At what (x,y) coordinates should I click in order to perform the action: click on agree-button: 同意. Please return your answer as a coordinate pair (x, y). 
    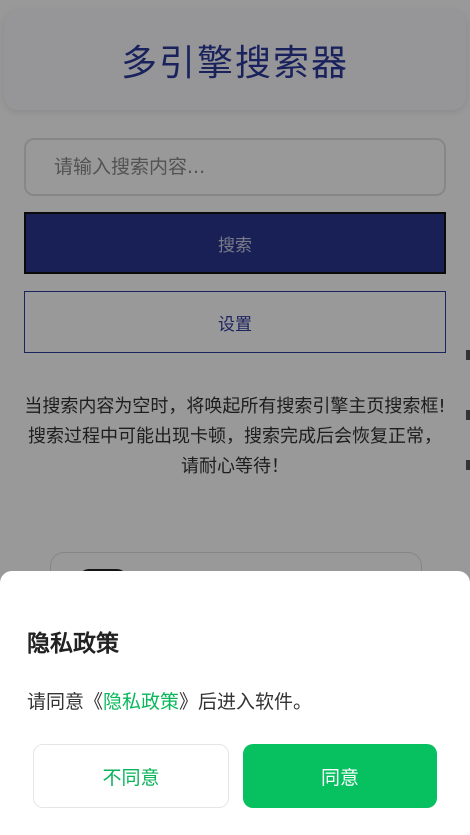
    Looking at the image, I should click on (340, 776).